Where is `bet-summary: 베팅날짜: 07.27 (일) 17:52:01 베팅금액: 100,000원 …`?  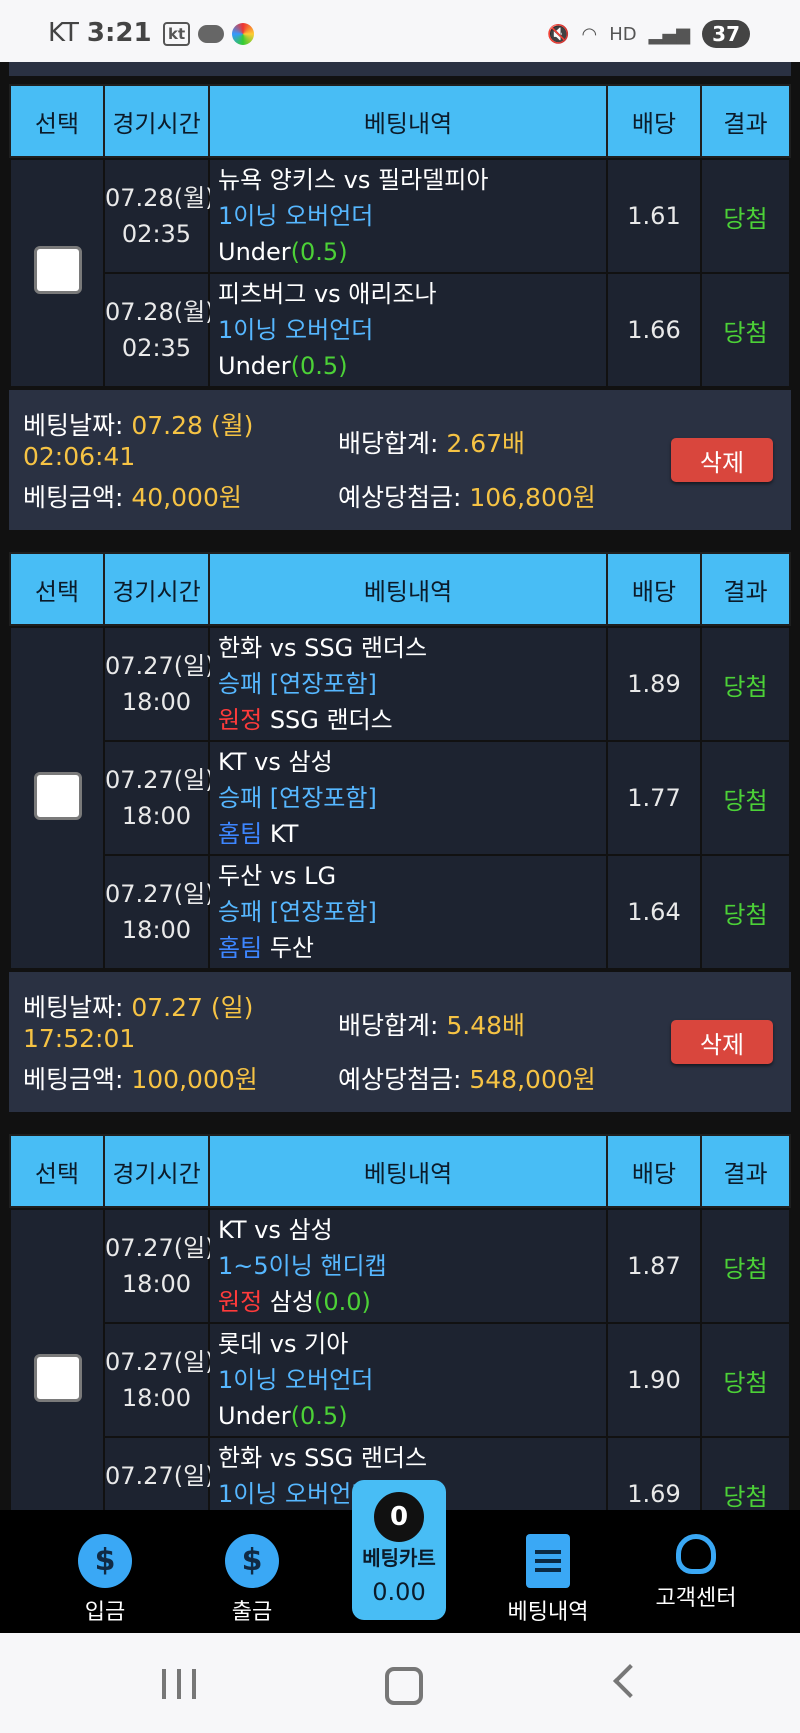 bet-summary: 베팅날짜: 07.27 (일) 17:52:01 베팅금액: 100,000원 … is located at coordinates (400, 1042).